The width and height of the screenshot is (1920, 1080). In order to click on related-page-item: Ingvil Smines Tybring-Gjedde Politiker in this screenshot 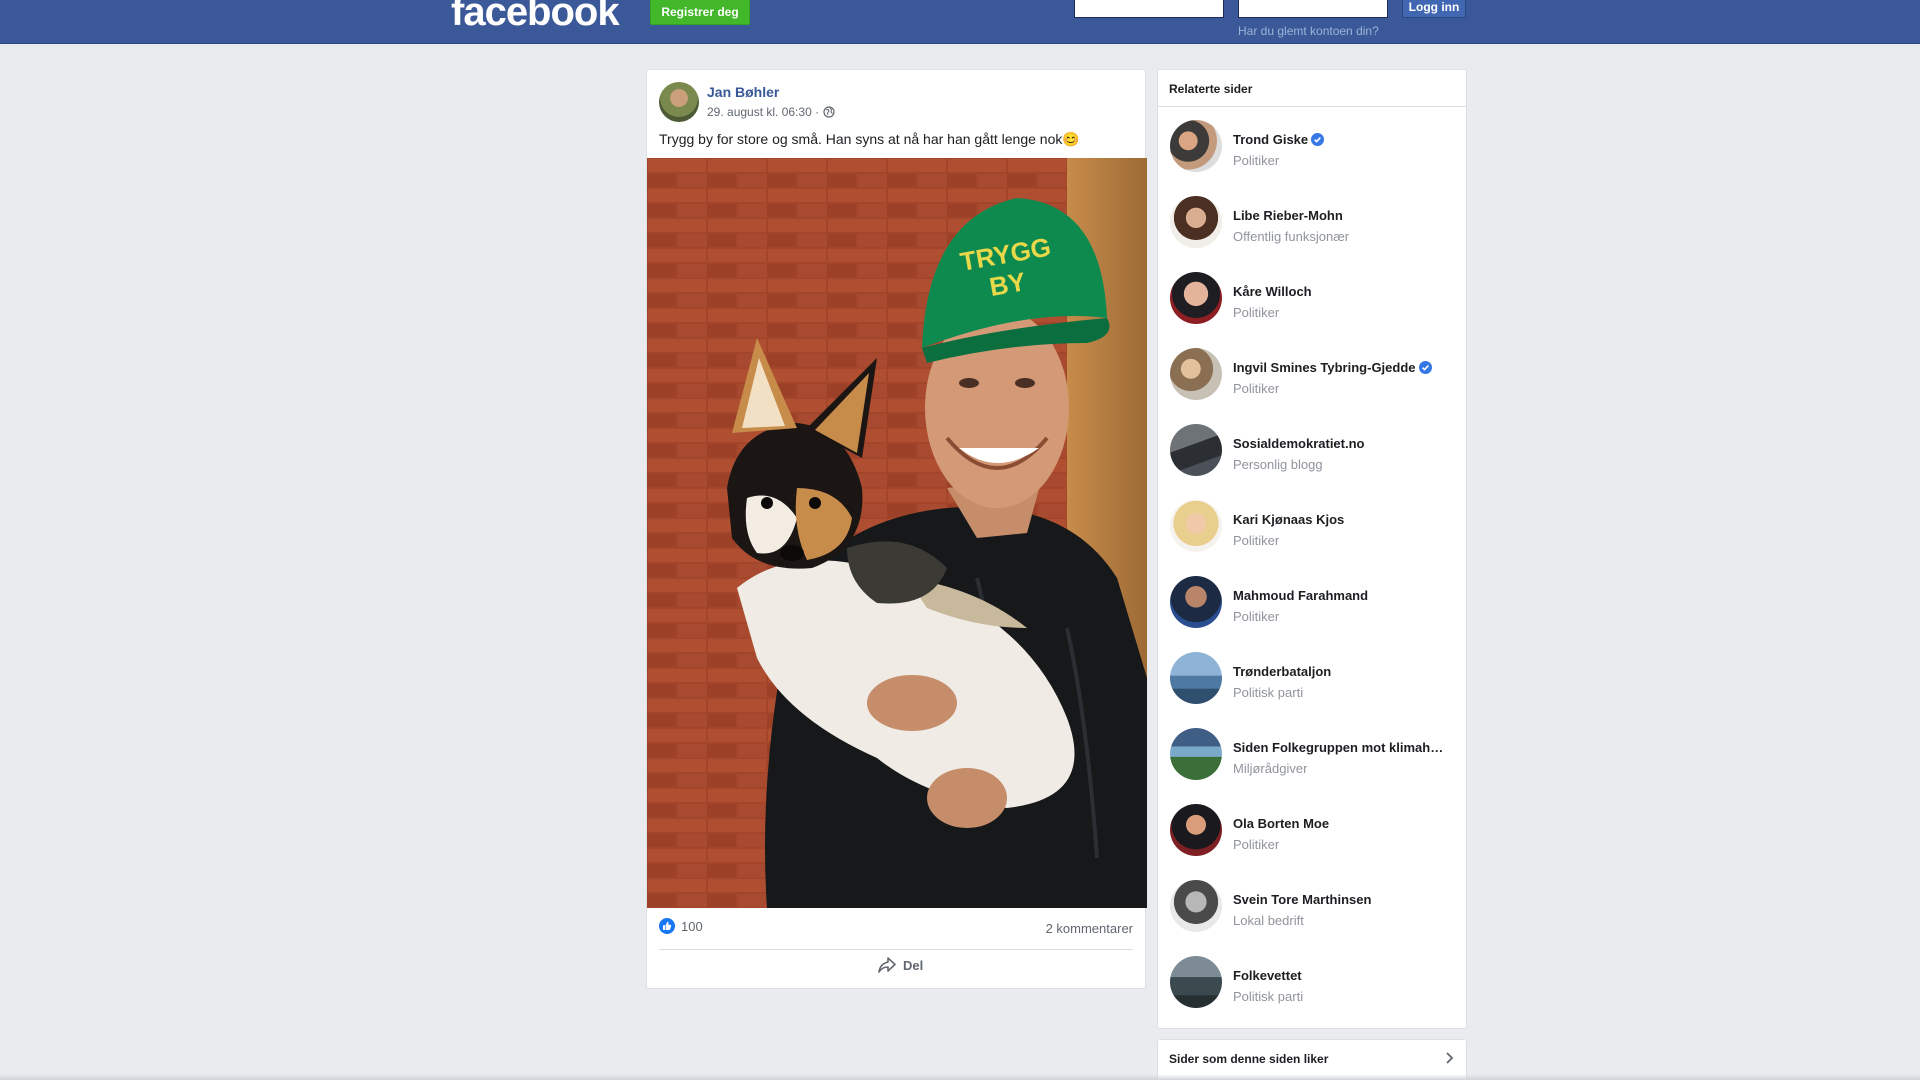, I will do `click(1312, 384)`.